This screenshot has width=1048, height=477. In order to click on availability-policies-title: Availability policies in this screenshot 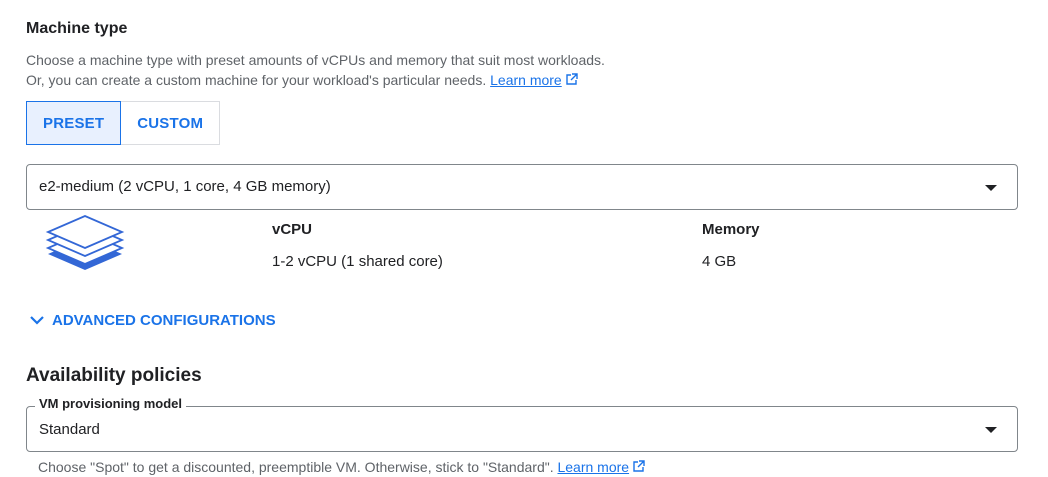, I will do `click(114, 375)`.